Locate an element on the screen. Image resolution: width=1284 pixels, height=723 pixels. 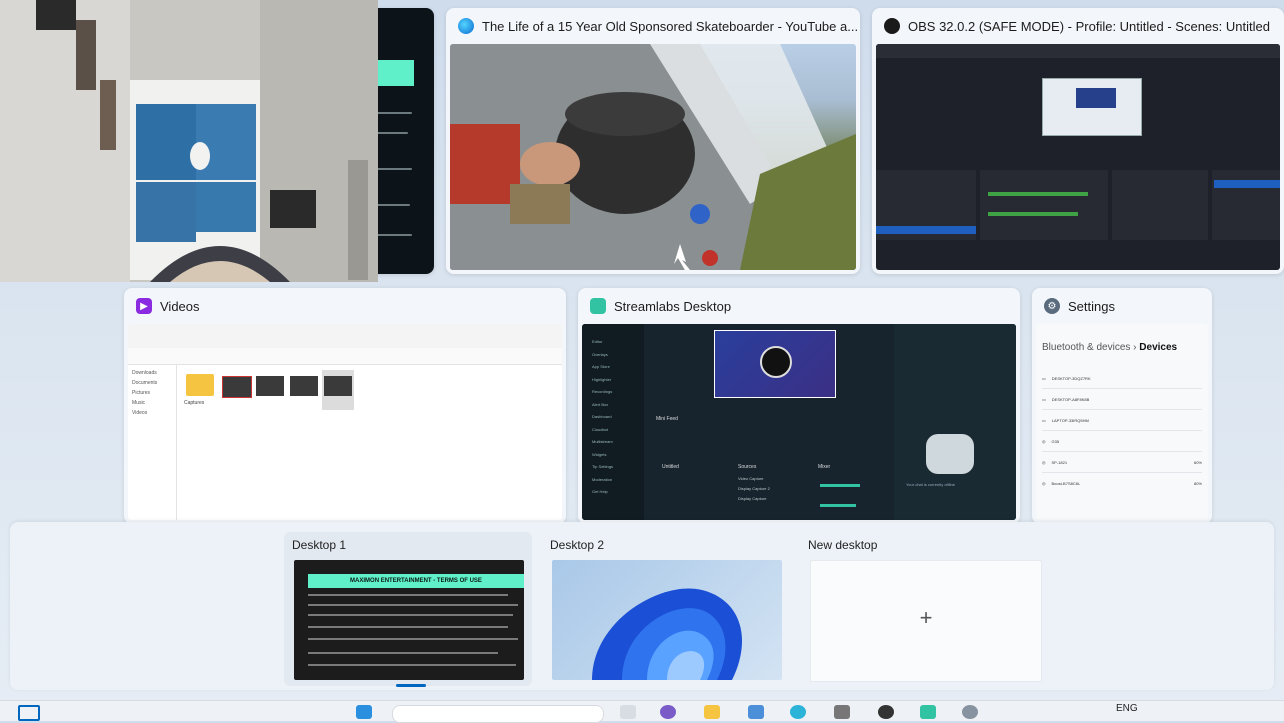
new-desktop-area: + is located at coordinates (926, 621).